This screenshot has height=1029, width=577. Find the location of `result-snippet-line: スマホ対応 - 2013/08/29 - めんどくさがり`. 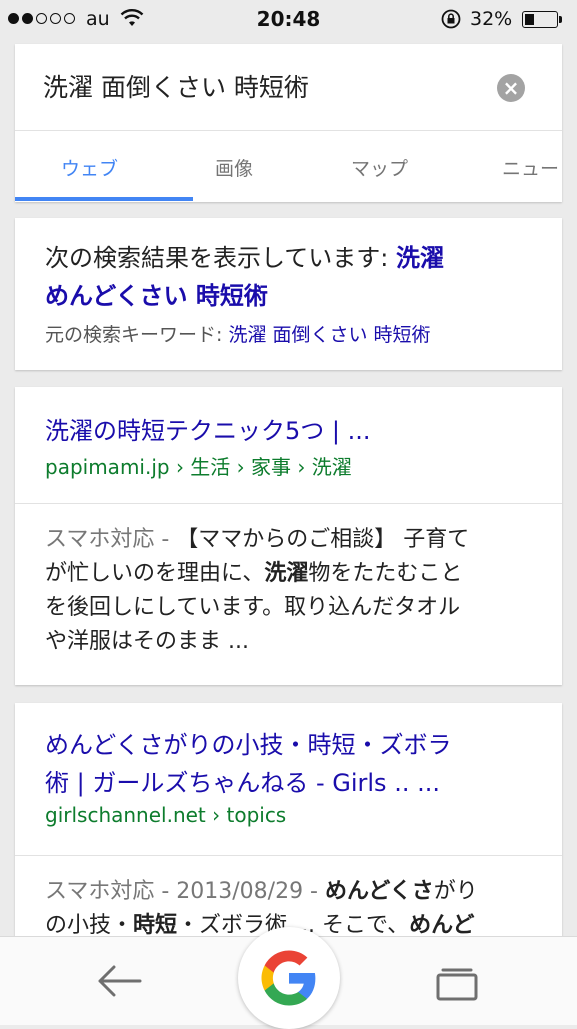

result-snippet-line: スマホ対応 - 2013/08/29 - めんどくさがり is located at coordinates (261, 889).